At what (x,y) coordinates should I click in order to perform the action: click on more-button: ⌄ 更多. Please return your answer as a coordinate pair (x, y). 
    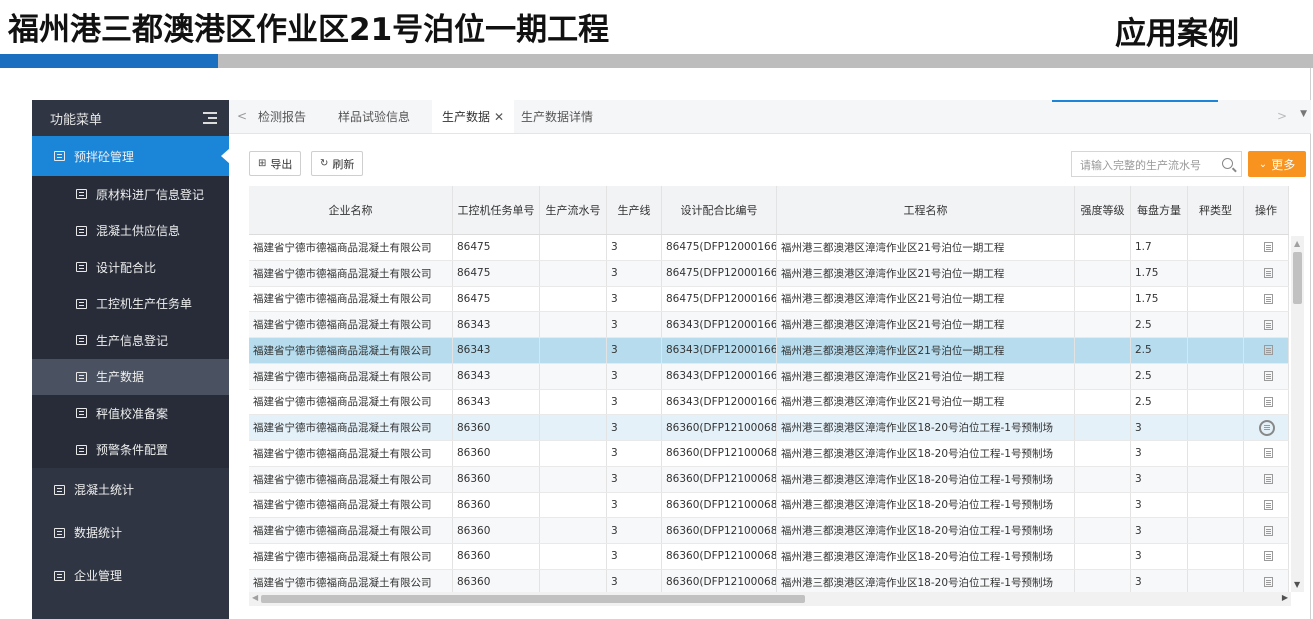
    Looking at the image, I should click on (1277, 164).